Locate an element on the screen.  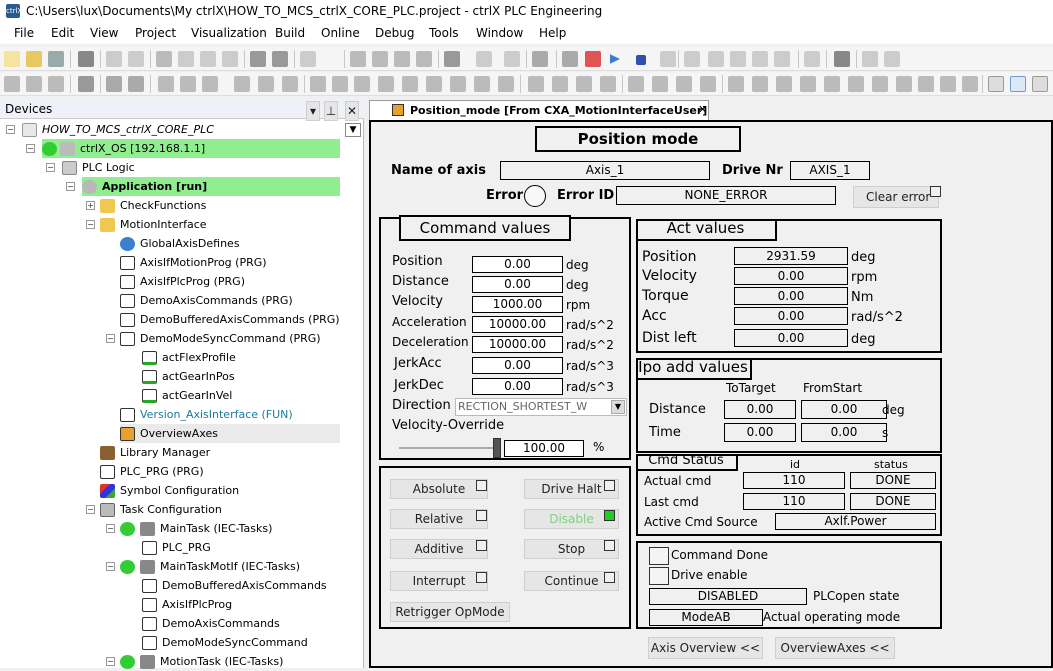
pin-icon: ⊥ is located at coordinates (331, 111).